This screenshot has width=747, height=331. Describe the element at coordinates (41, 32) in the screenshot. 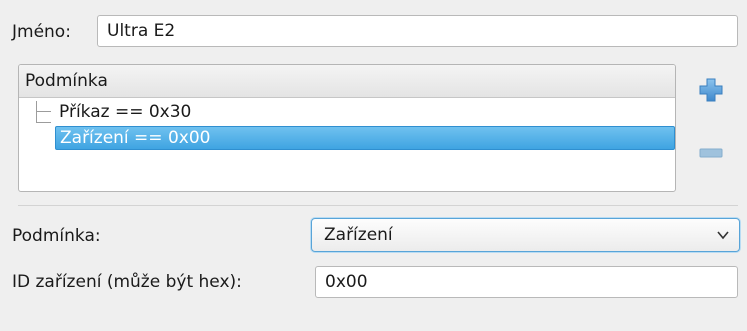

I see `name-label: Jméno:` at that location.